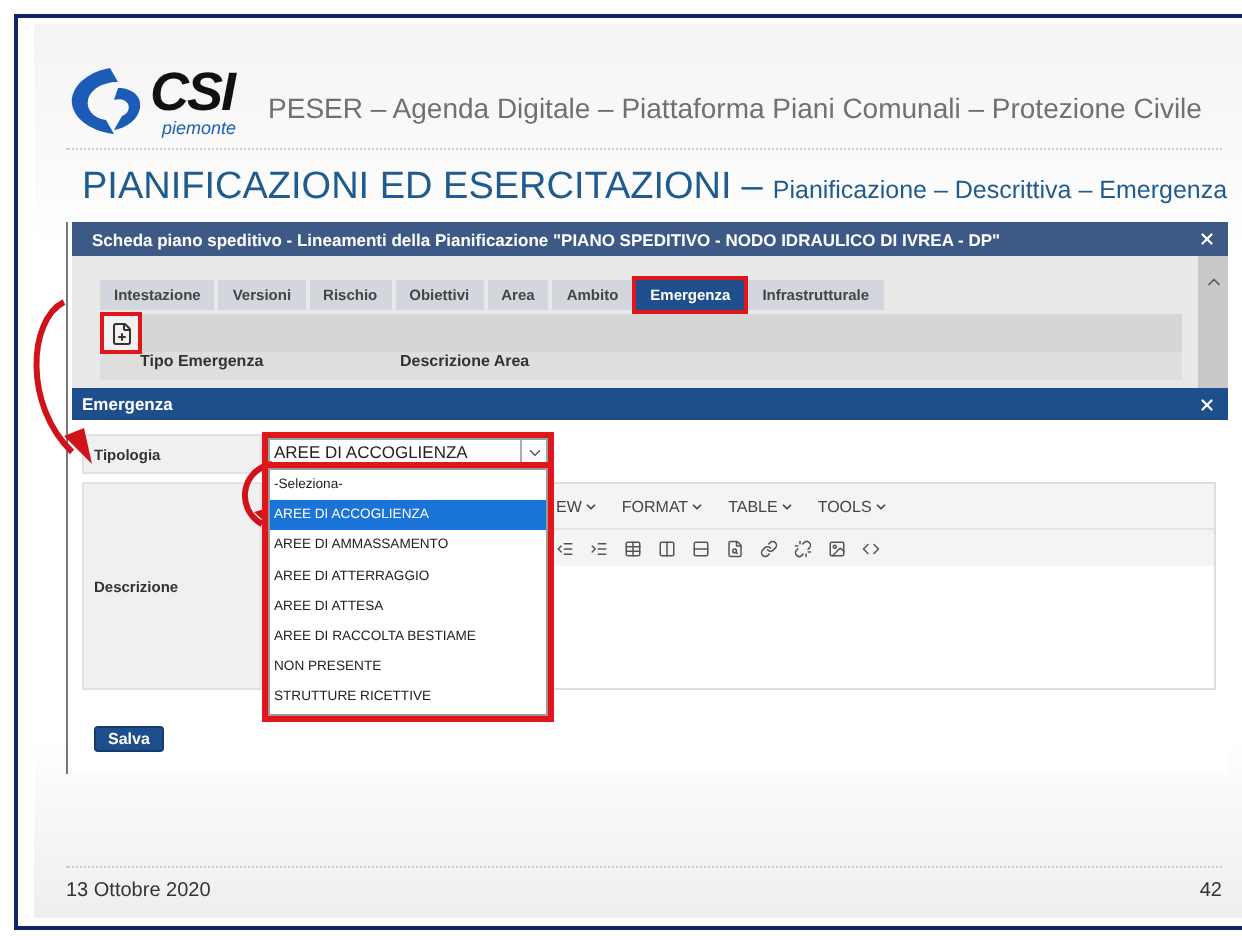  Describe the element at coordinates (127, 404) in the screenshot. I see `dialog-title: Emergenza` at that location.